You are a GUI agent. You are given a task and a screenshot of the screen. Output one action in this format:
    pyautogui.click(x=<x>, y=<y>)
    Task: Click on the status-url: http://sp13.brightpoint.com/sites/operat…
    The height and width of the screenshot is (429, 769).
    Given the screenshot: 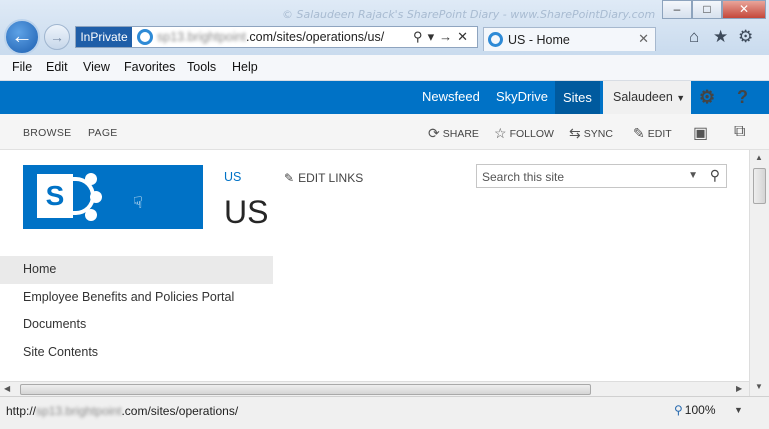 What is the action you would take?
    pyautogui.click(x=122, y=411)
    